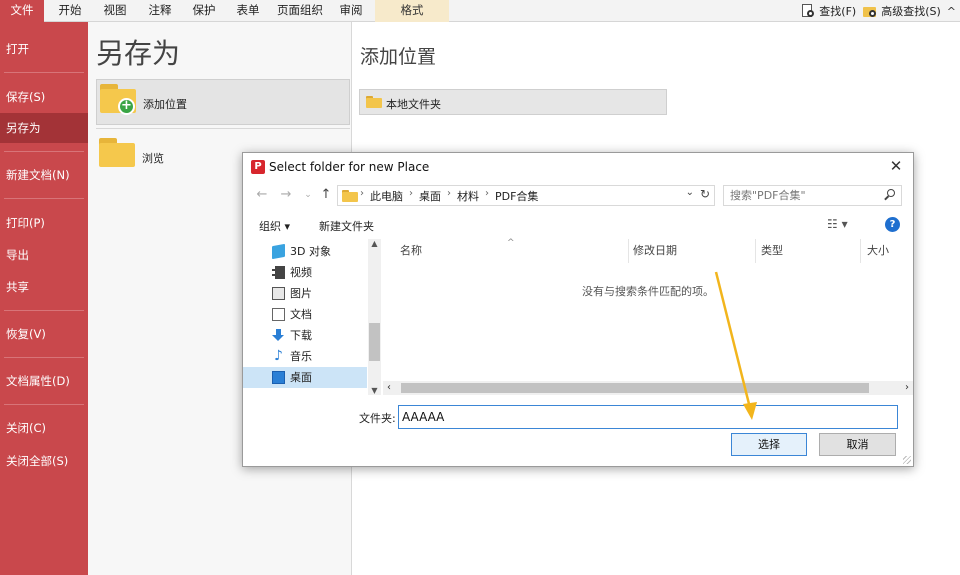 The height and width of the screenshot is (575, 960). I want to click on nav-close-all: 关闭全部(S), so click(44, 461).